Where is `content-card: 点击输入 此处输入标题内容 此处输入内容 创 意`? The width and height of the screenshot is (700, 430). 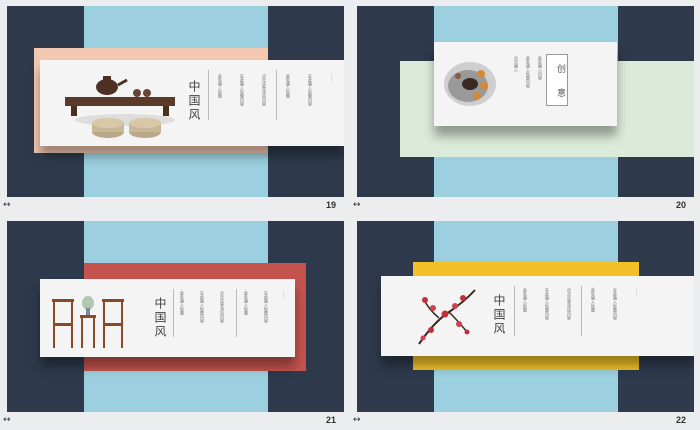
content-card: 点击输入 此处输入标题内容 此处输入内容 创 意 is located at coordinates (525, 84).